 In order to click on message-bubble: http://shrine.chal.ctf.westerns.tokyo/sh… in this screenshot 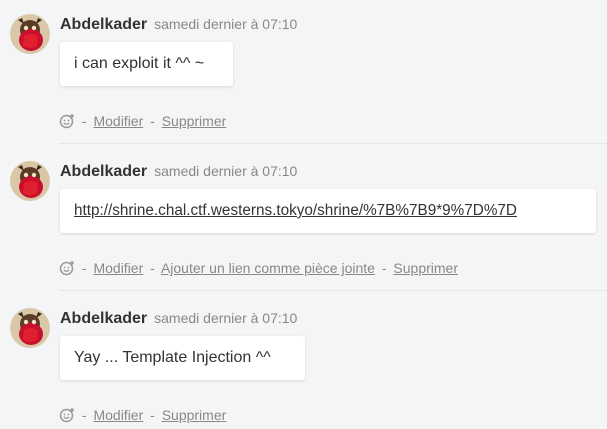, I will do `click(328, 211)`.